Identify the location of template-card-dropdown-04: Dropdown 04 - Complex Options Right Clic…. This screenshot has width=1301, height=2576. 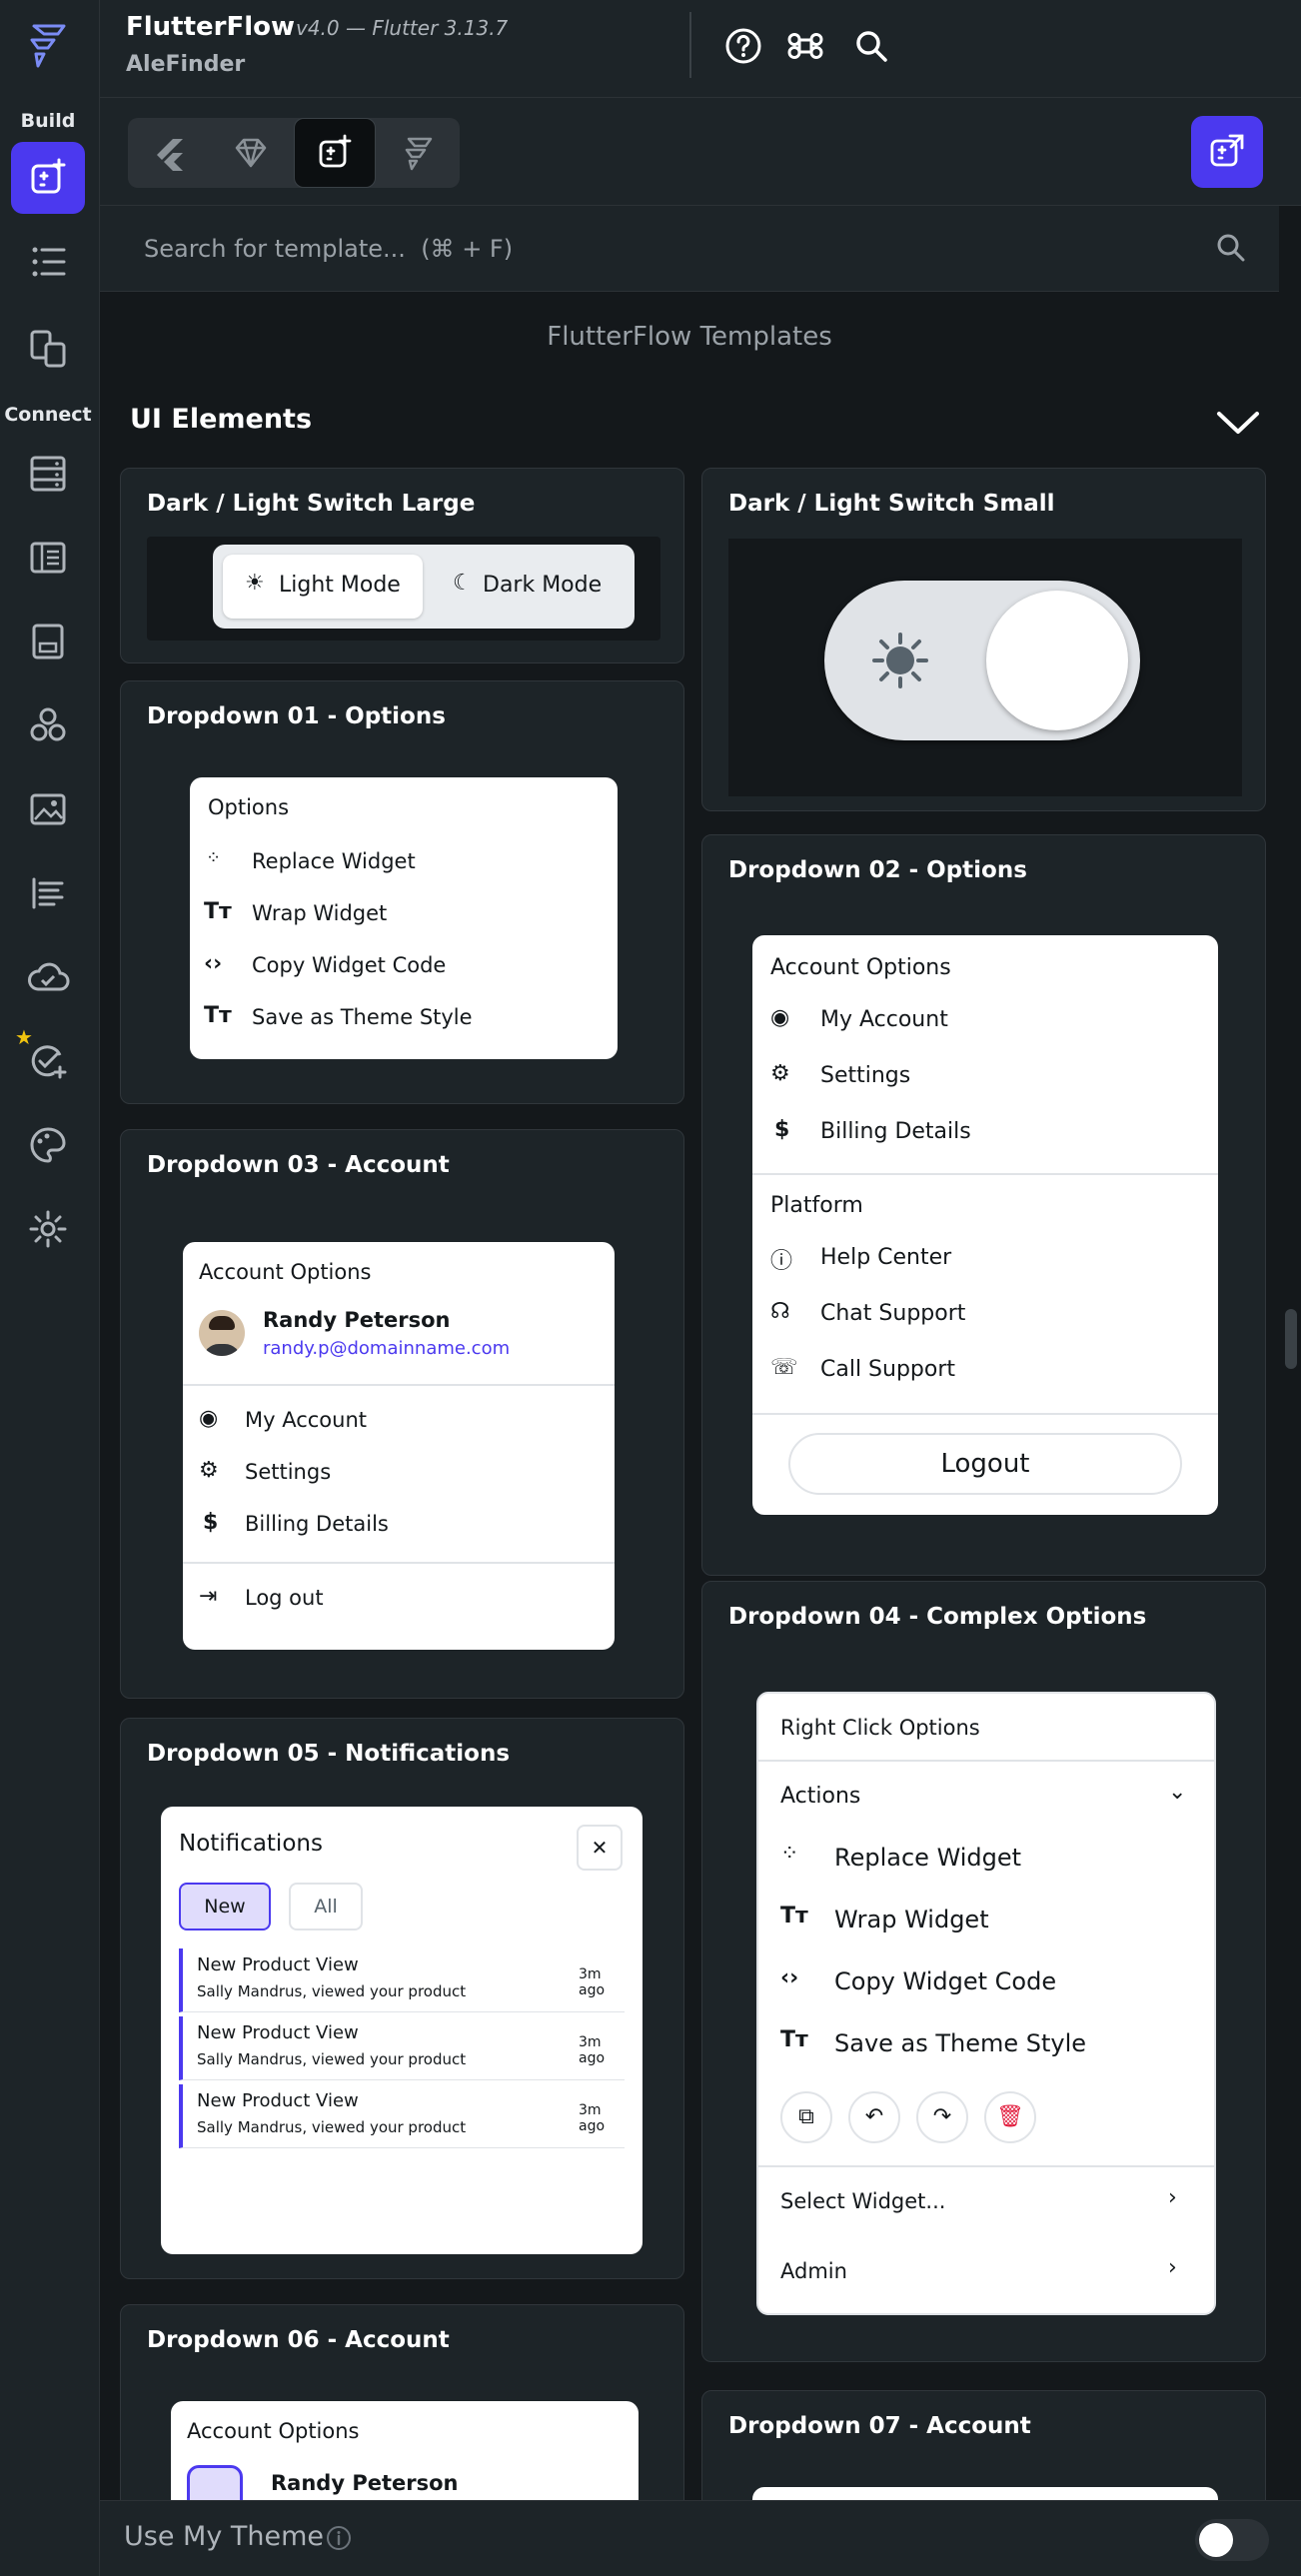
(984, 1971).